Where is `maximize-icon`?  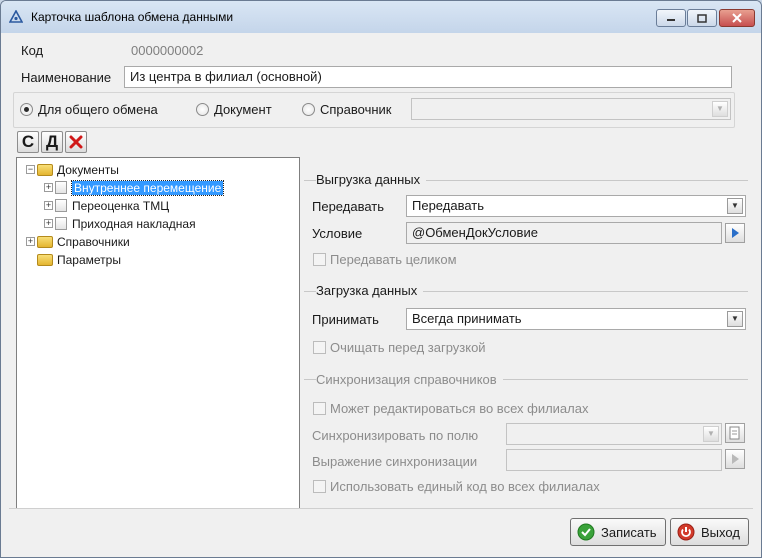 maximize-icon is located at coordinates (702, 18).